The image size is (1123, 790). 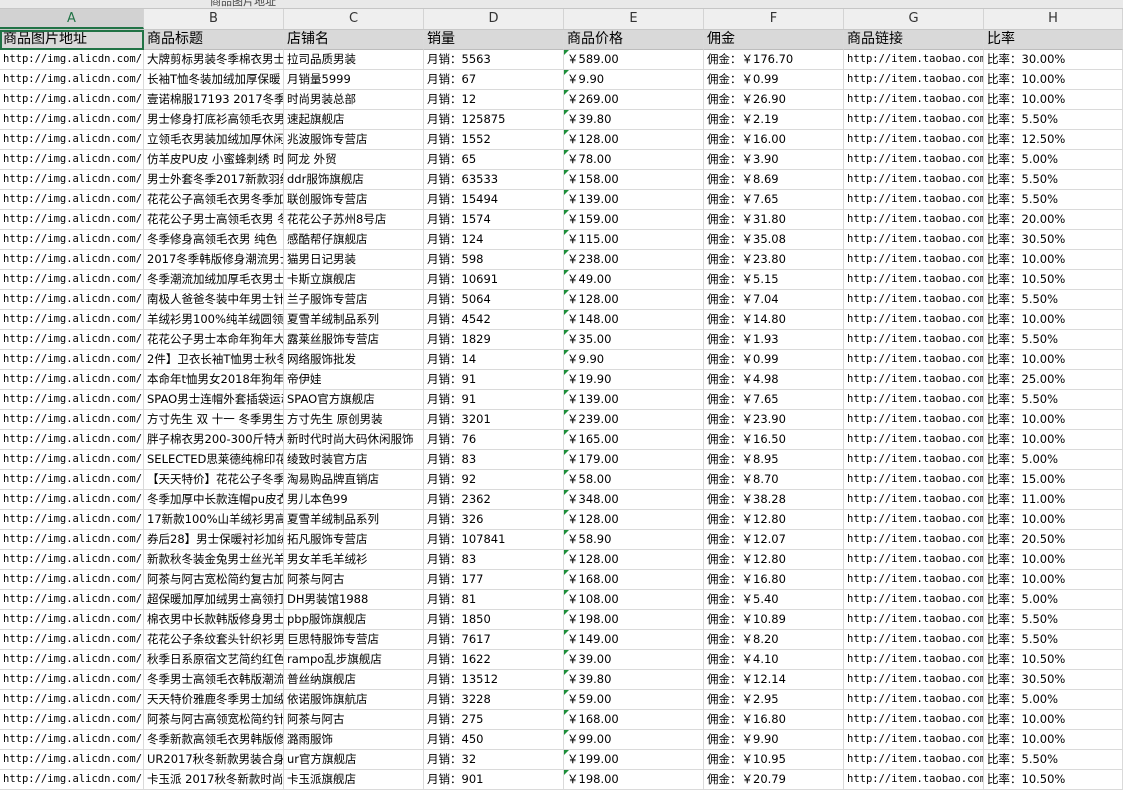 I want to click on table-cell: SPAO男士连帽外套插袋运动, so click(x=214, y=400).